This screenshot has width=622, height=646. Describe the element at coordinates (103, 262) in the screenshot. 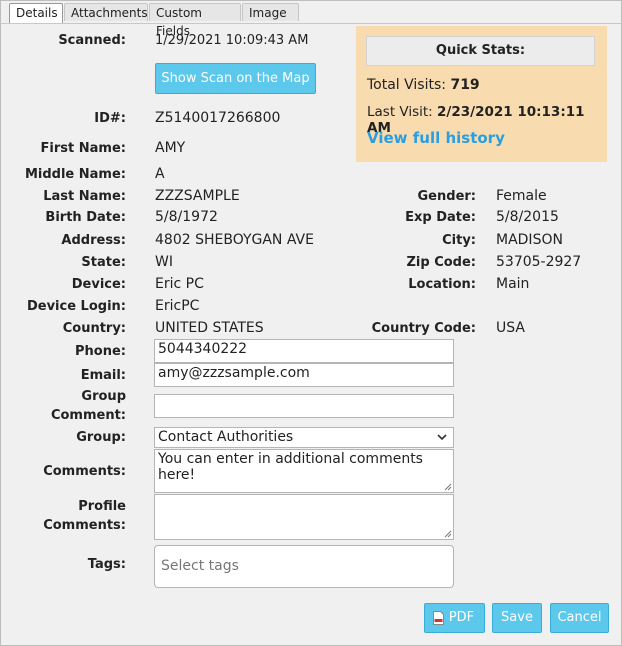

I see `state-label: State:` at that location.